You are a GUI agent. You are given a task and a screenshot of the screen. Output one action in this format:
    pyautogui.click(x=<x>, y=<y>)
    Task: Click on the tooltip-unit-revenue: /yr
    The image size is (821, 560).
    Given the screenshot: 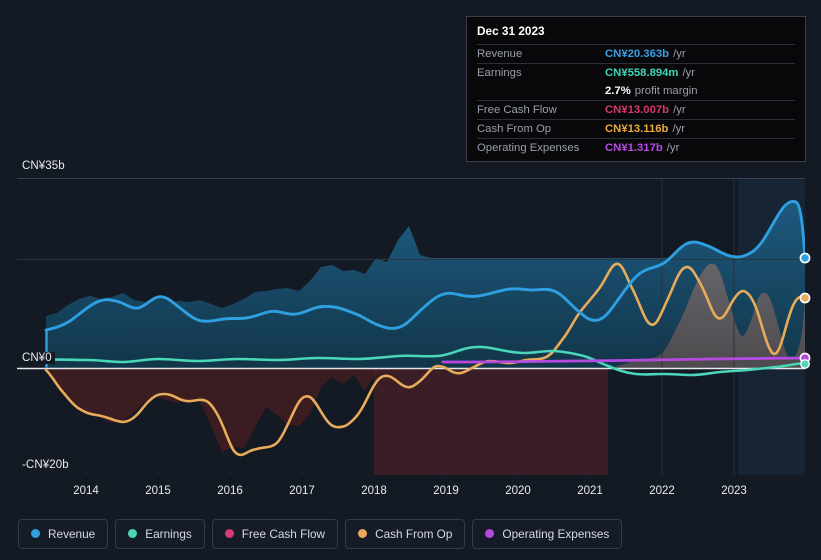 What is the action you would take?
    pyautogui.click(x=679, y=54)
    